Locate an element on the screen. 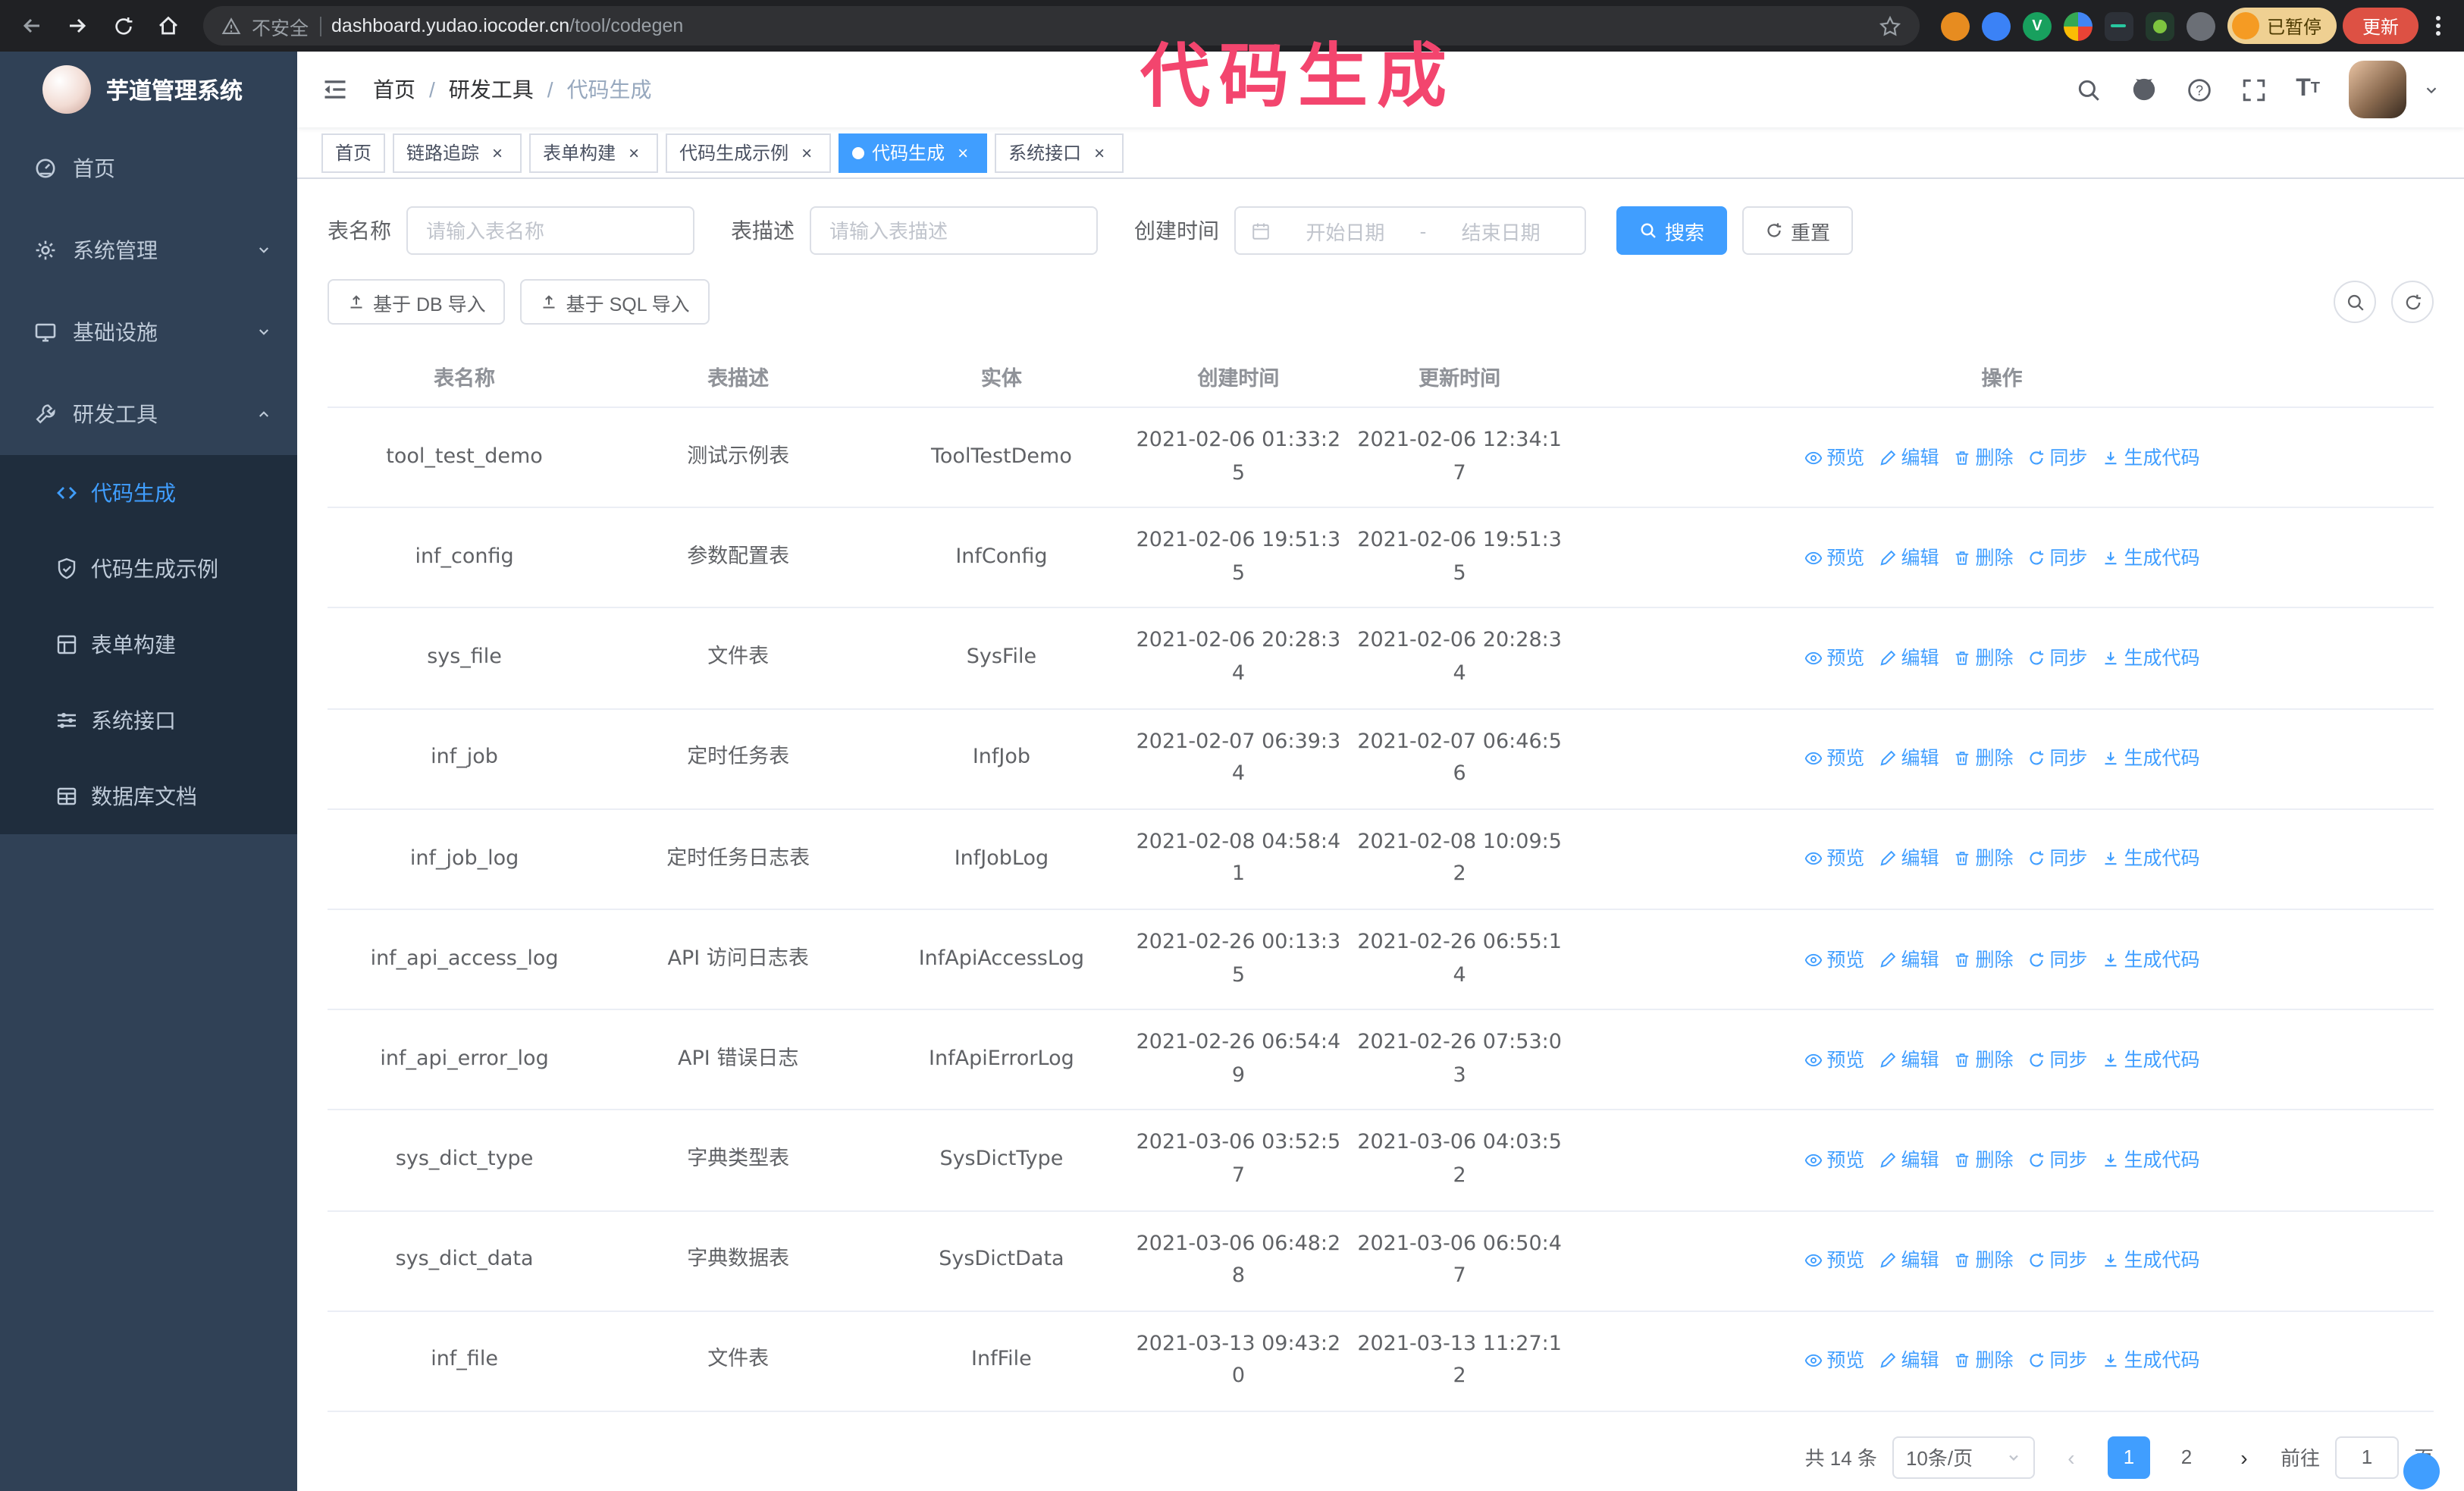 This screenshot has width=2464, height=1491. sidebar-item-codegen: 代码生成 is located at coordinates (148, 493).